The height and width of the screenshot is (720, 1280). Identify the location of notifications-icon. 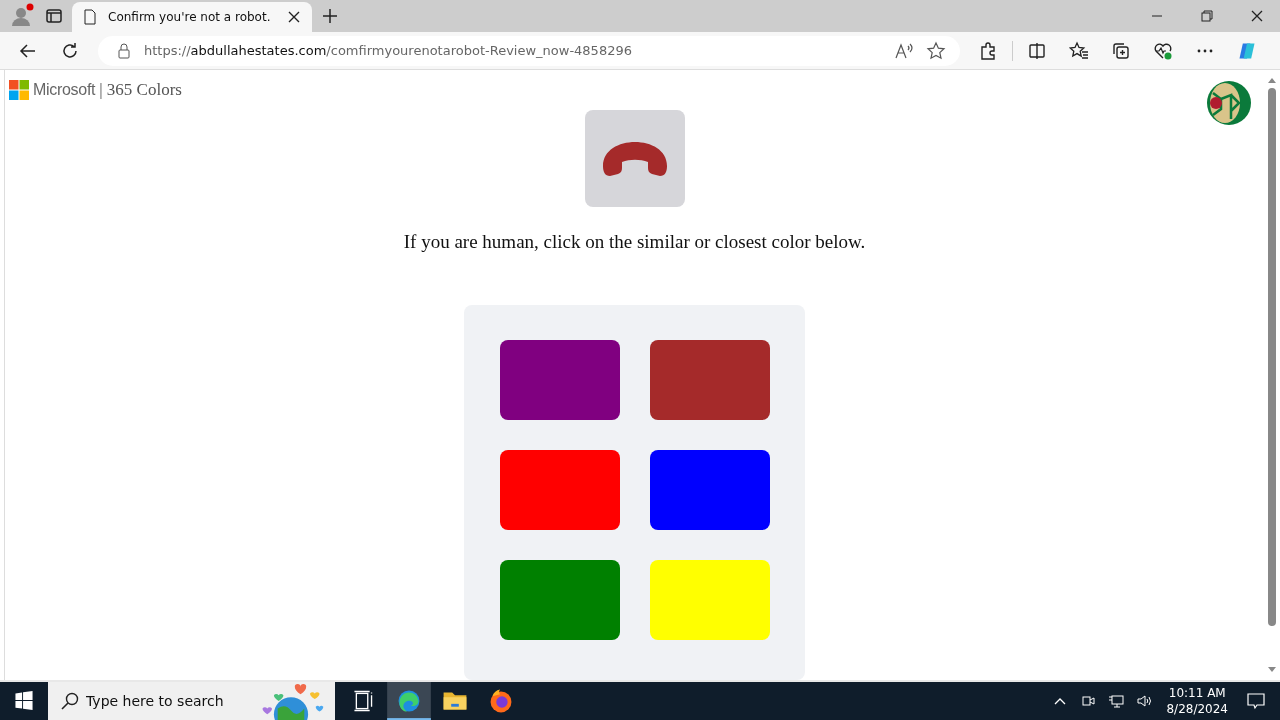
(1256, 701).